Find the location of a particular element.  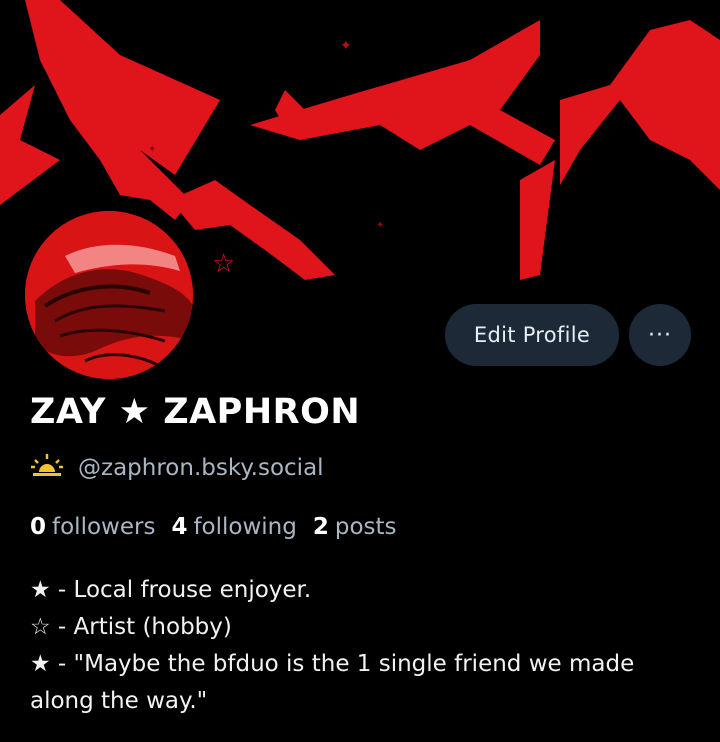

posts-stat: 2 posts is located at coordinates (354, 527).